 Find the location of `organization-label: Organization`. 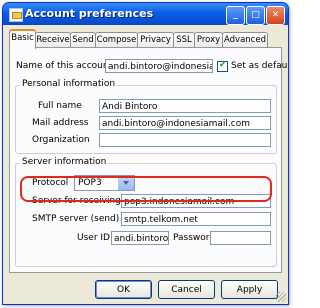

organization-label: Organization is located at coordinates (61, 140).